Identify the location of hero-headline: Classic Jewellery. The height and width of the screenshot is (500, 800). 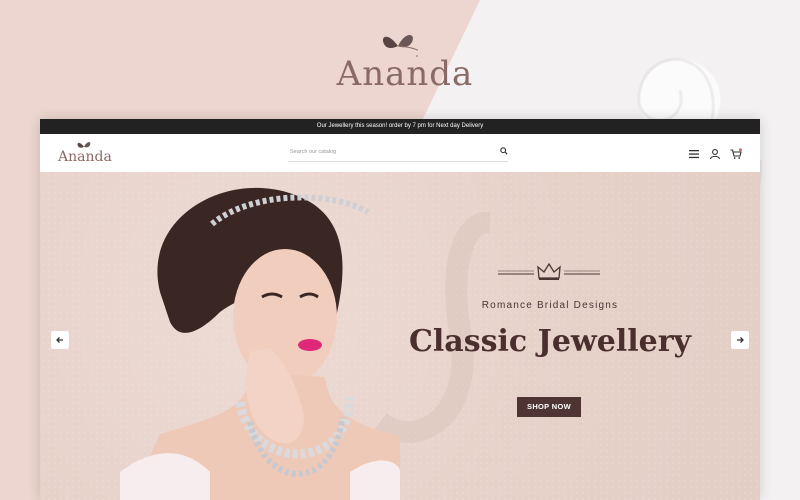
(550, 341).